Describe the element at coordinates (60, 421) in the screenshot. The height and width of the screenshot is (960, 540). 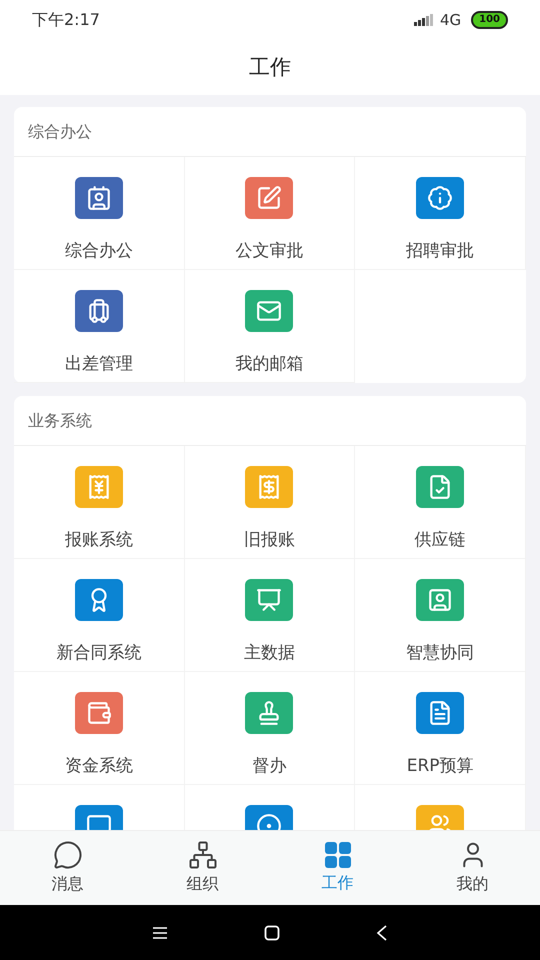
I see `section-title: 业务系统` at that location.